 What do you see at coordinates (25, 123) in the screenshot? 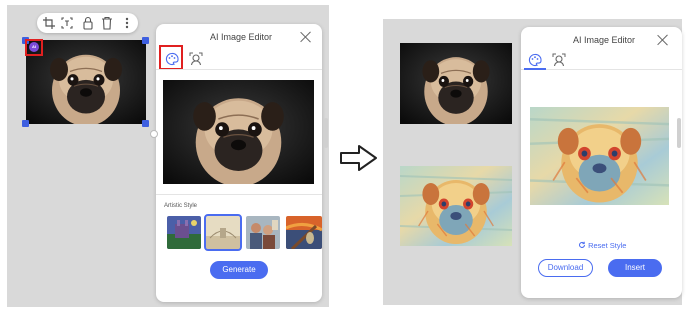
I see `resize-handle-bottom-left` at bounding box center [25, 123].